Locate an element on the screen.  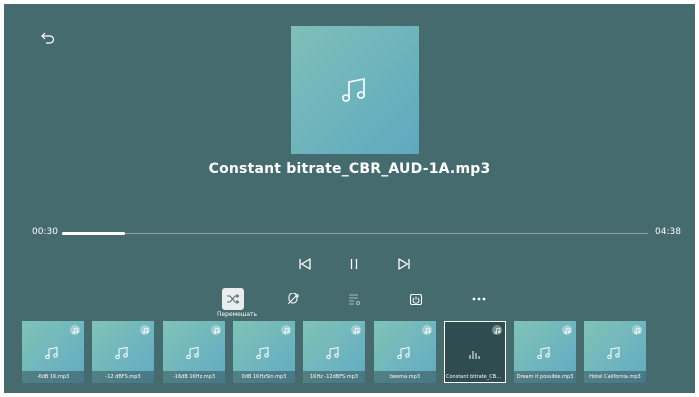
playlist-item-title: Hotel California.mp3 is located at coordinates (615, 377).